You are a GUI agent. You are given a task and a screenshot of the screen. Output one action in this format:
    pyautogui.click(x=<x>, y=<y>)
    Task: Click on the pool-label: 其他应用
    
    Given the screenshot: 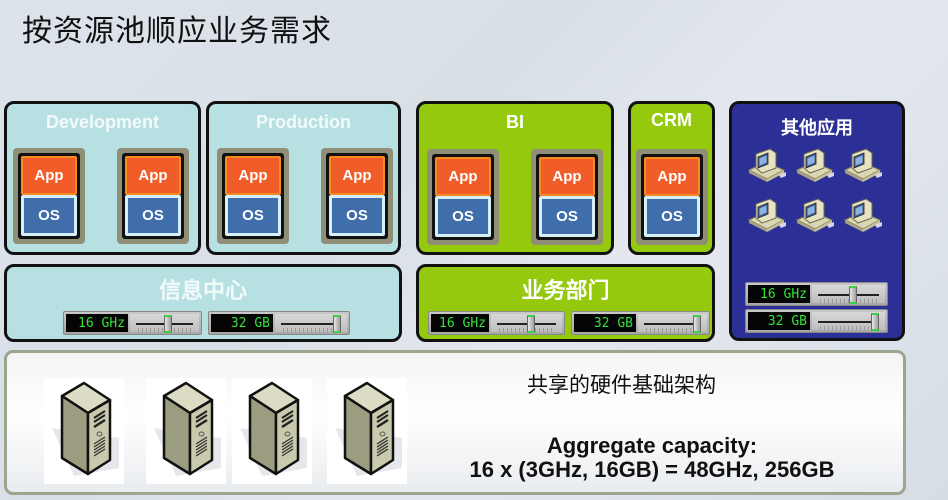 What is the action you would take?
    pyautogui.click(x=817, y=128)
    